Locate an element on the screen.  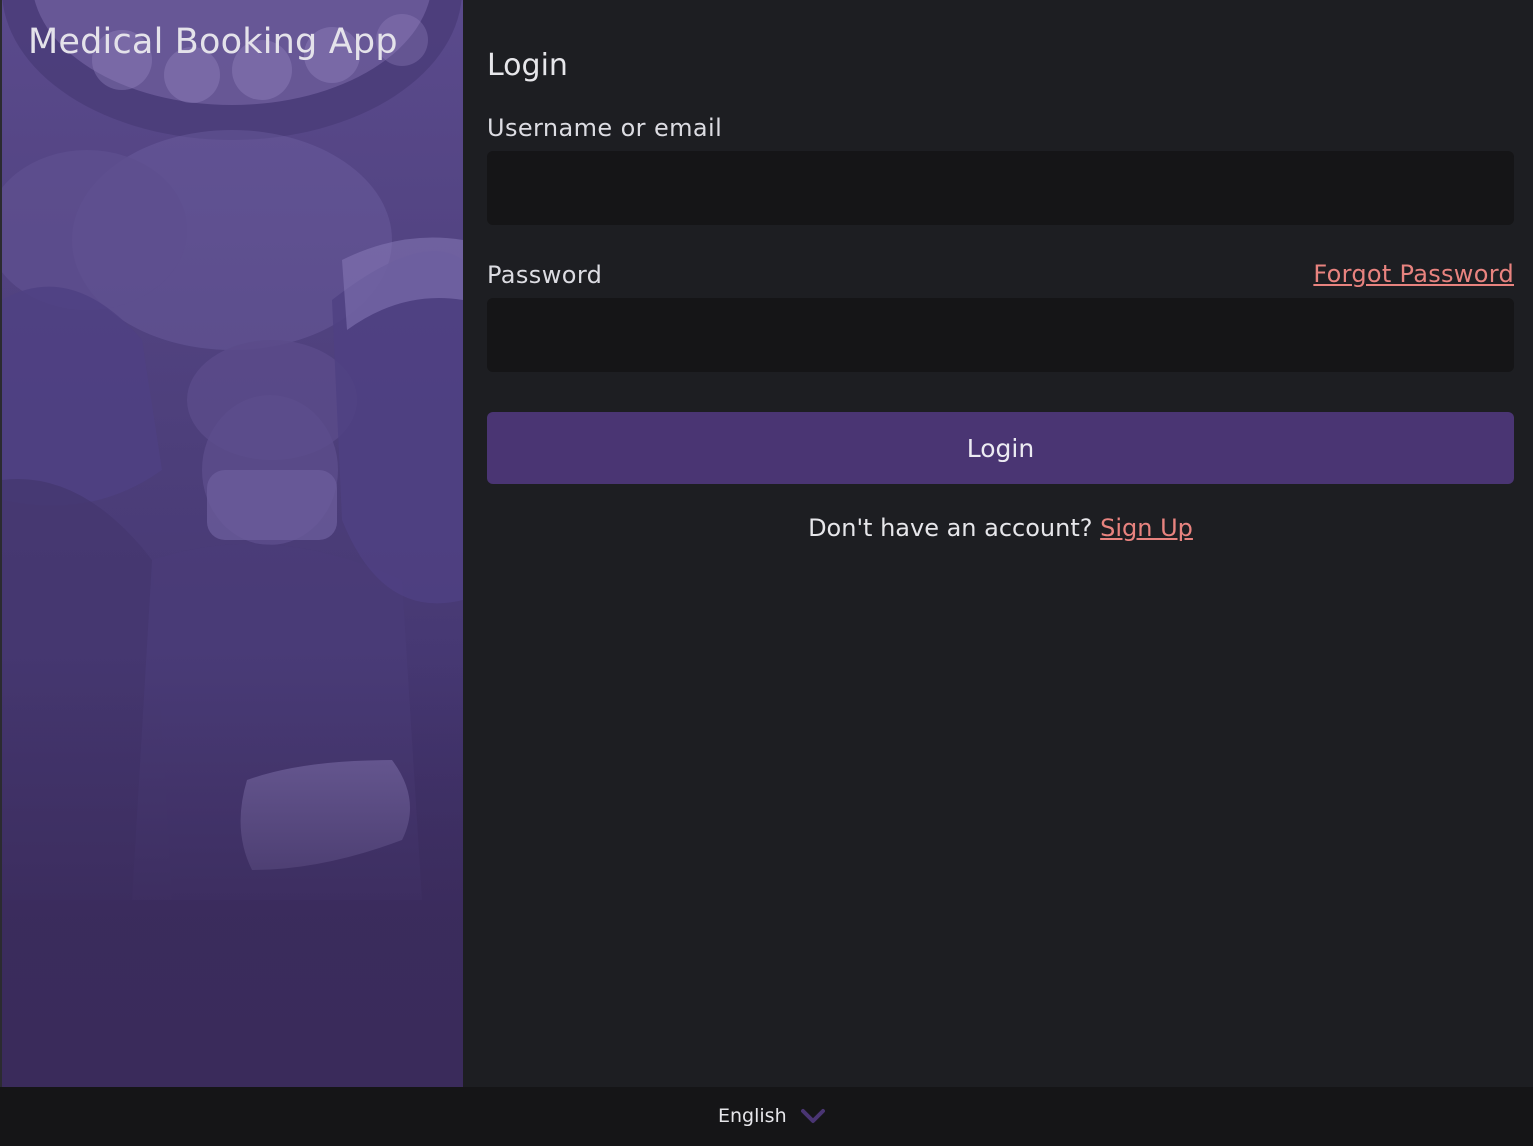
signup-prompt: Don't have an account? is located at coordinates (950, 528).